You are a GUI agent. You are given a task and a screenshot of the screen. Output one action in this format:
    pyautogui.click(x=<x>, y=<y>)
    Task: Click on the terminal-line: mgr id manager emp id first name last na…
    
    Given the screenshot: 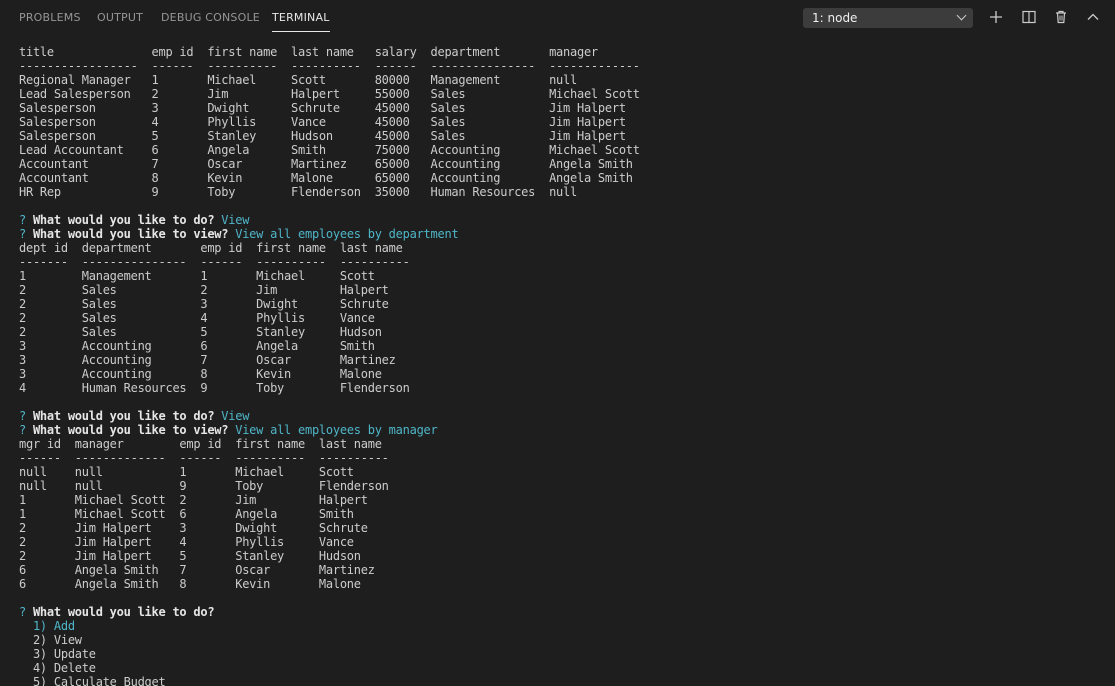 What is the action you would take?
    pyautogui.click(x=564, y=444)
    